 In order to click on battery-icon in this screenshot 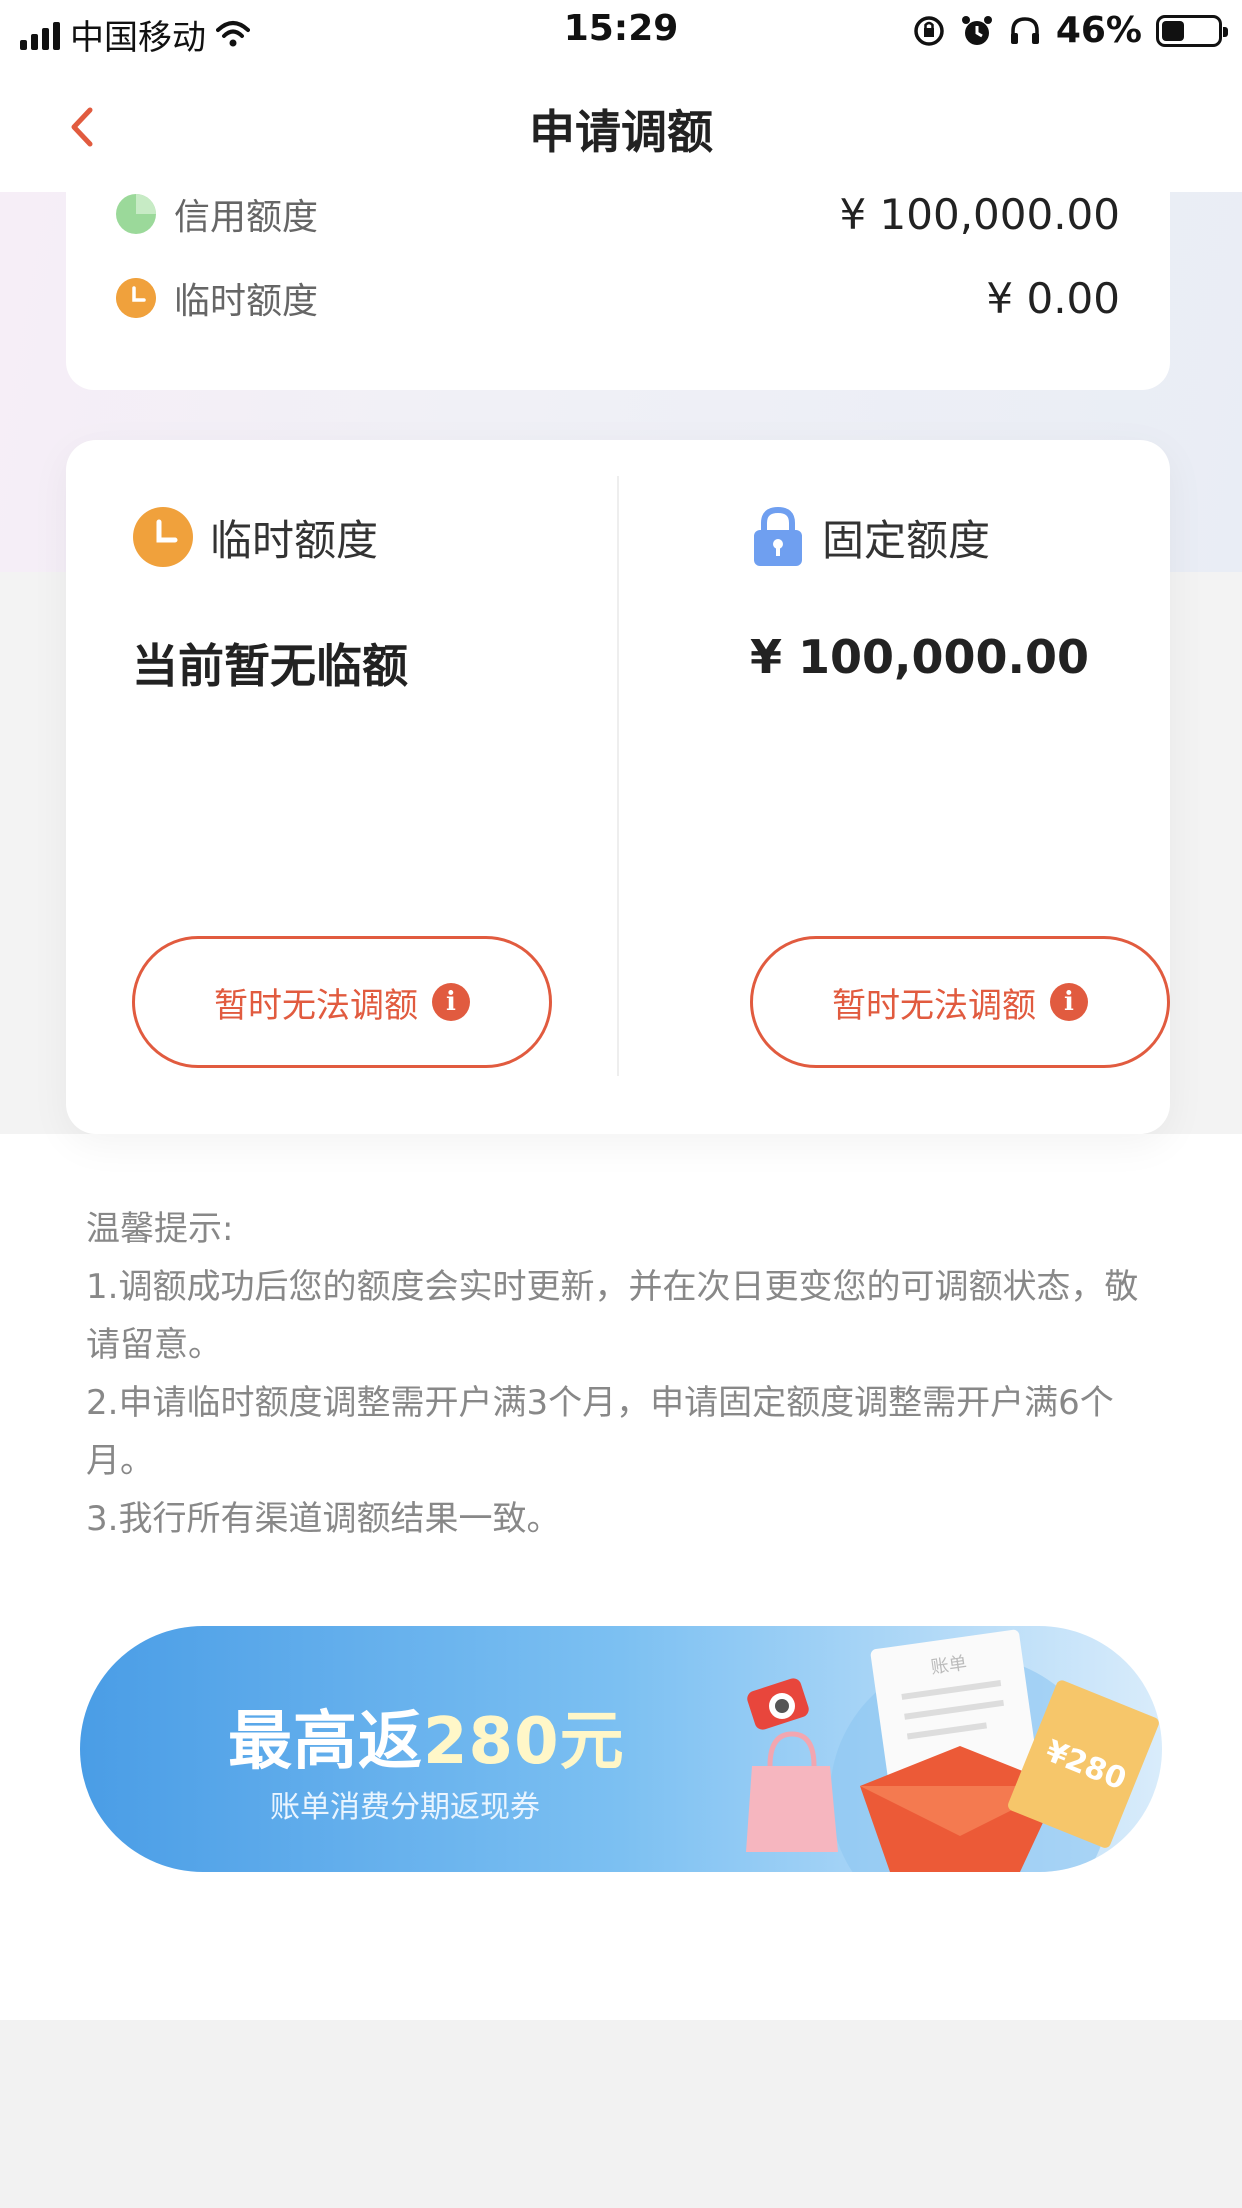, I will do `click(1192, 30)`.